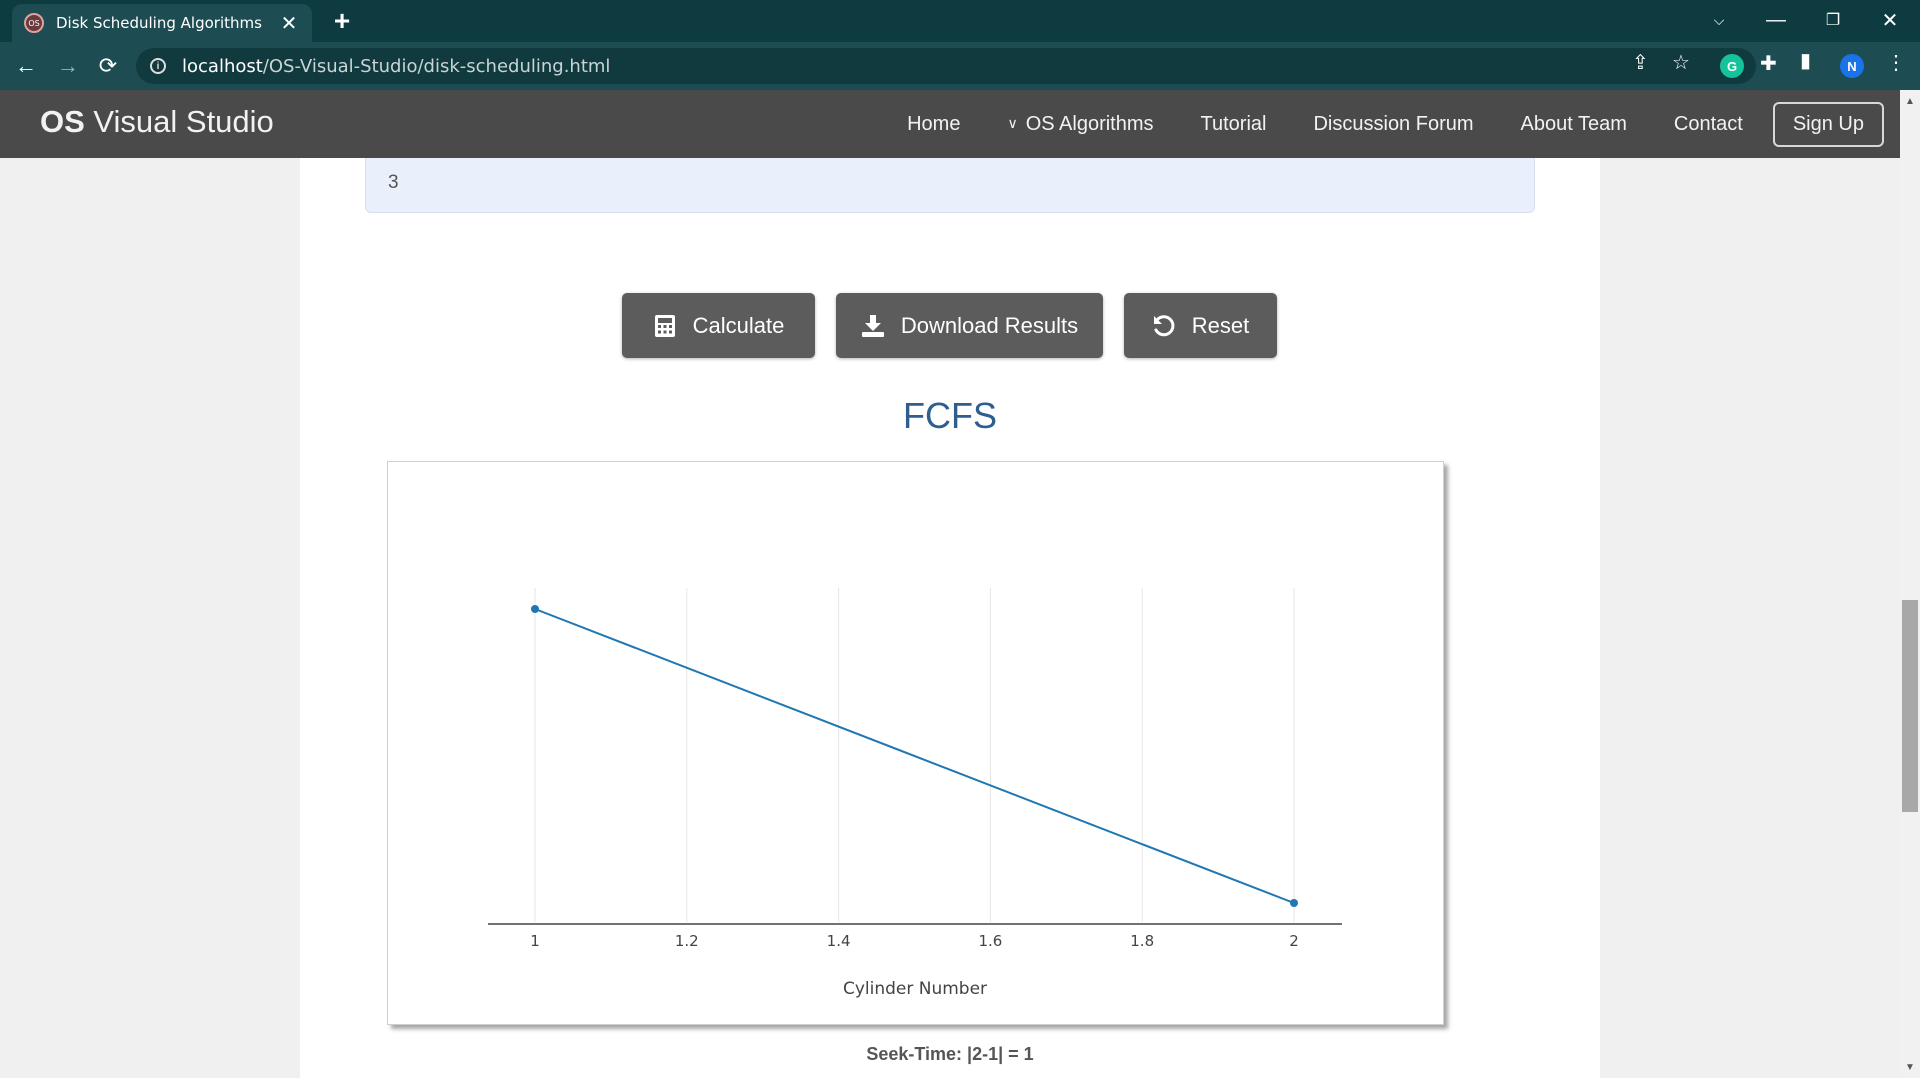 This screenshot has height=1078, width=1920. Describe the element at coordinates (1896, 62) in the screenshot. I see `browser-menu-icon: ⋮` at that location.